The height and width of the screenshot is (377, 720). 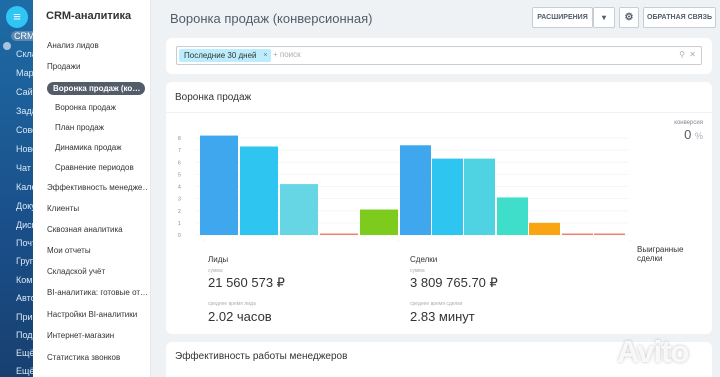 What do you see at coordinates (17, 17) in the screenshot?
I see `menu-toggle-icon: ≡` at bounding box center [17, 17].